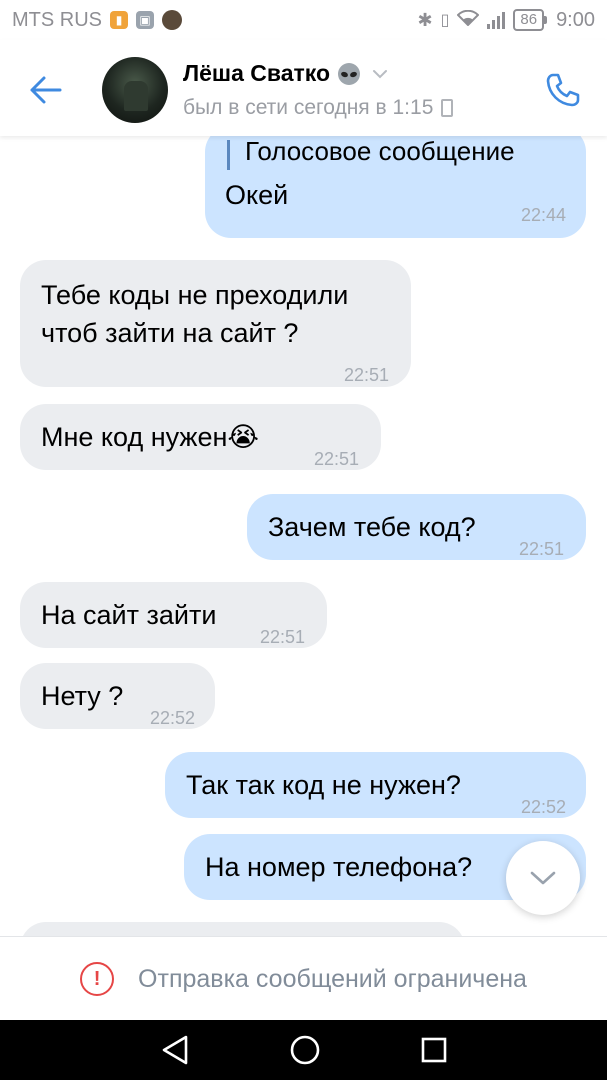 This screenshot has height=1080, width=607. I want to click on message-bubble-incoming: Нету ? 22:52, so click(117, 696).